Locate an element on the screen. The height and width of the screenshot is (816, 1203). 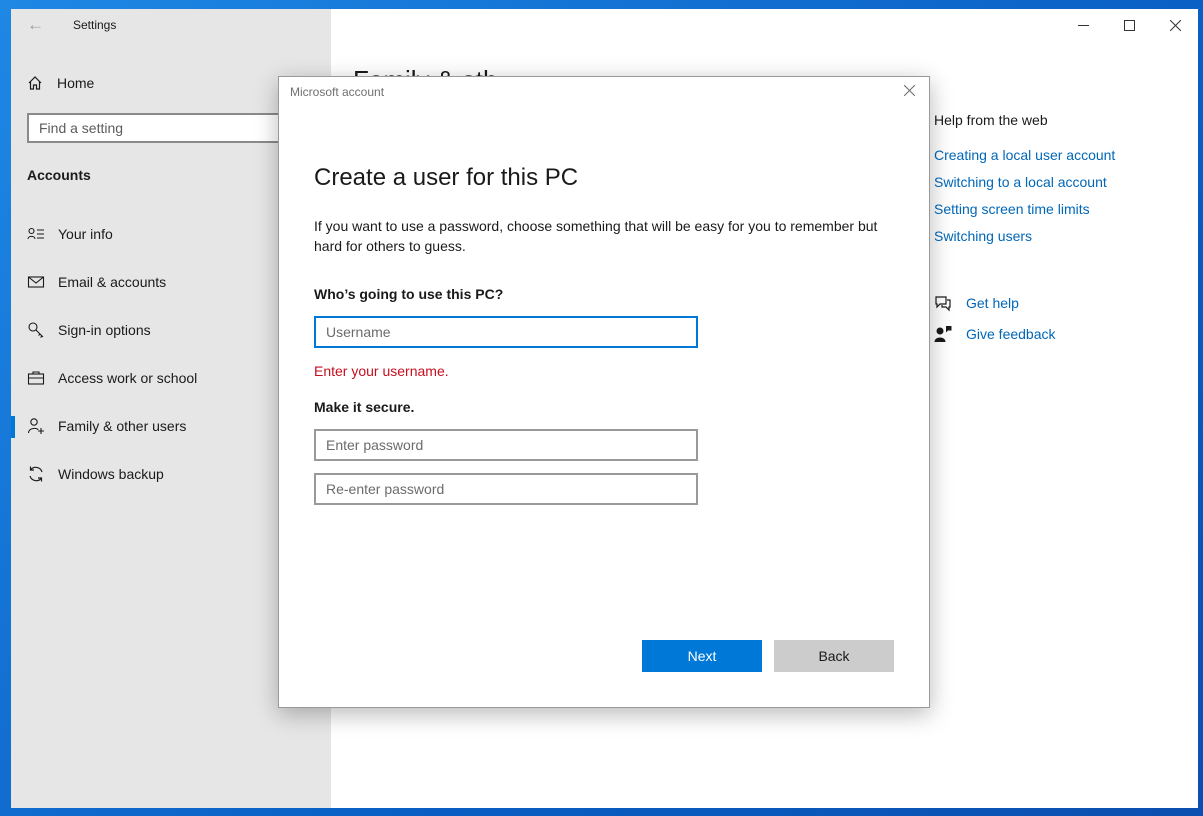
mail-icon is located at coordinates (36, 282).